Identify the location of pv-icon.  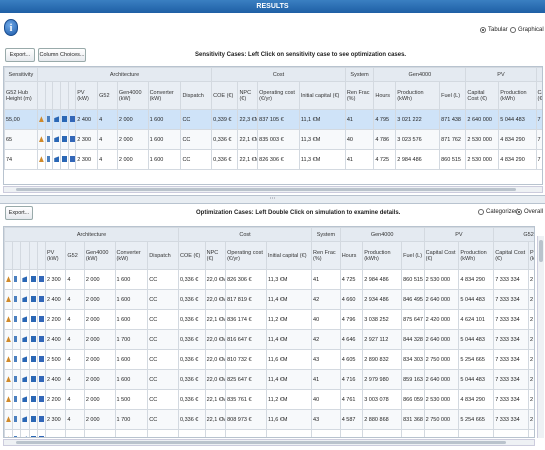
(72, 139).